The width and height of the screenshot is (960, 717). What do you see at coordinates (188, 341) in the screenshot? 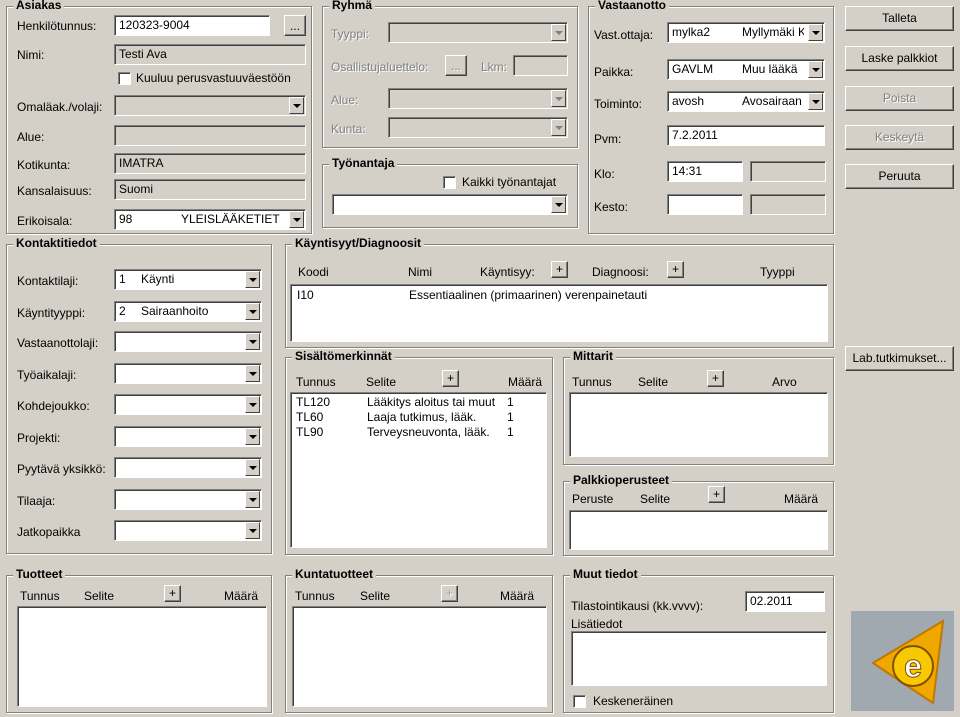
I see `vastaanottolaji-select` at bounding box center [188, 341].